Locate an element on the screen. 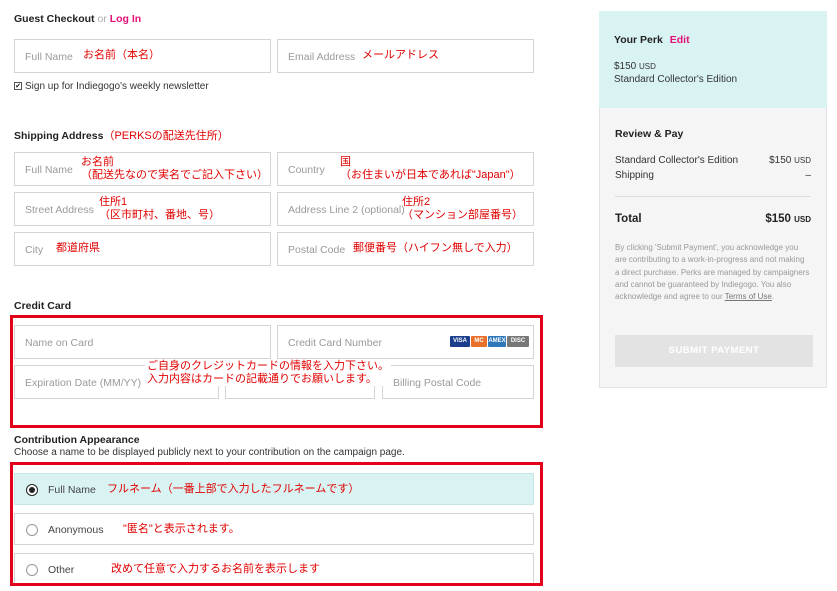  address-line2-placeholder: Address Line 2 (optional) is located at coordinates (346, 210).